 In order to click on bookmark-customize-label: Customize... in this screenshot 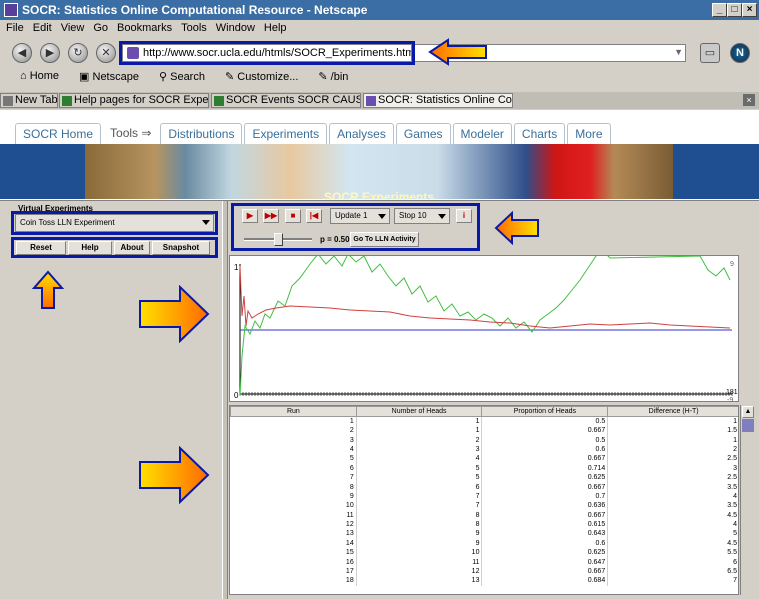, I will do `click(268, 76)`.